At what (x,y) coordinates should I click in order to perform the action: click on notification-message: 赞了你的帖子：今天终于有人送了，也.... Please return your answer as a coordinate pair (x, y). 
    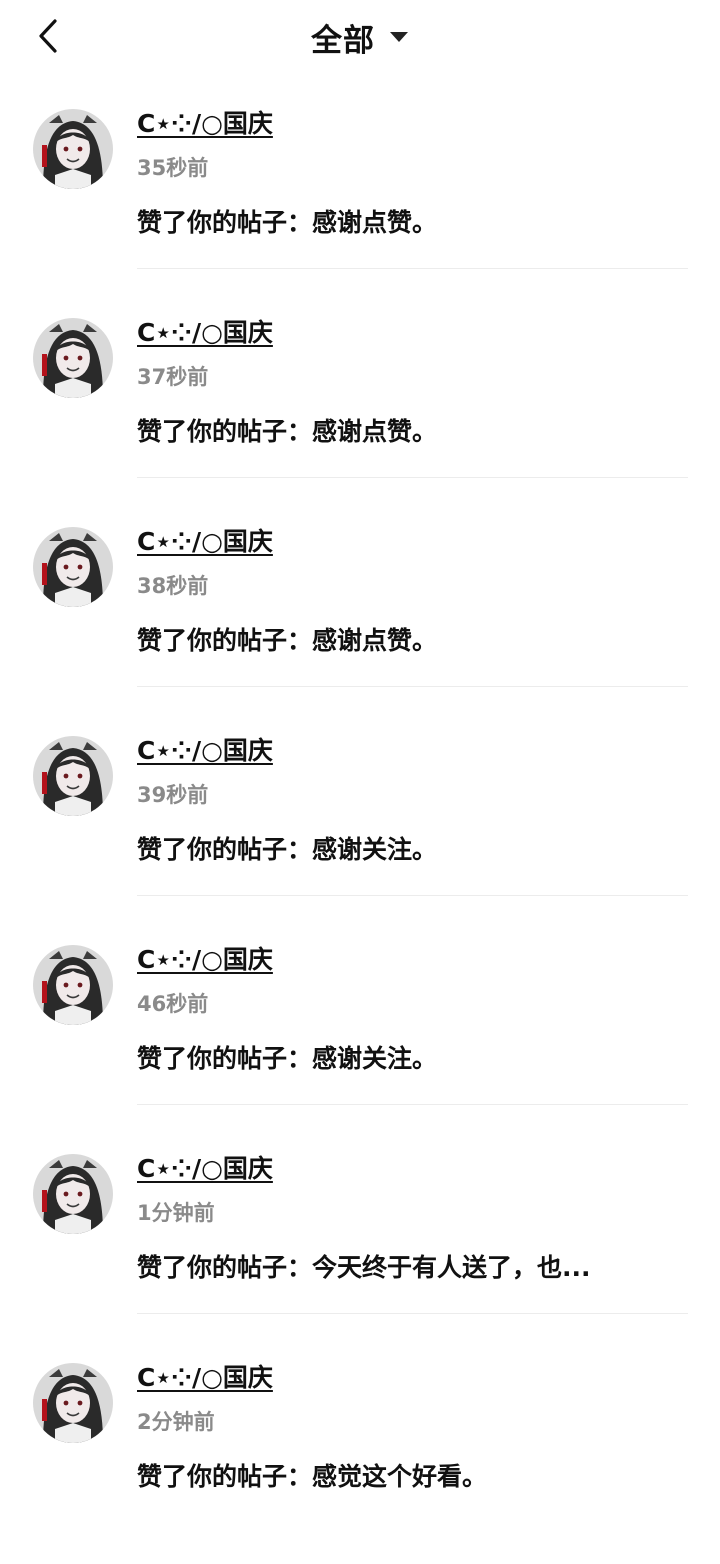
    Looking at the image, I should click on (413, 1268).